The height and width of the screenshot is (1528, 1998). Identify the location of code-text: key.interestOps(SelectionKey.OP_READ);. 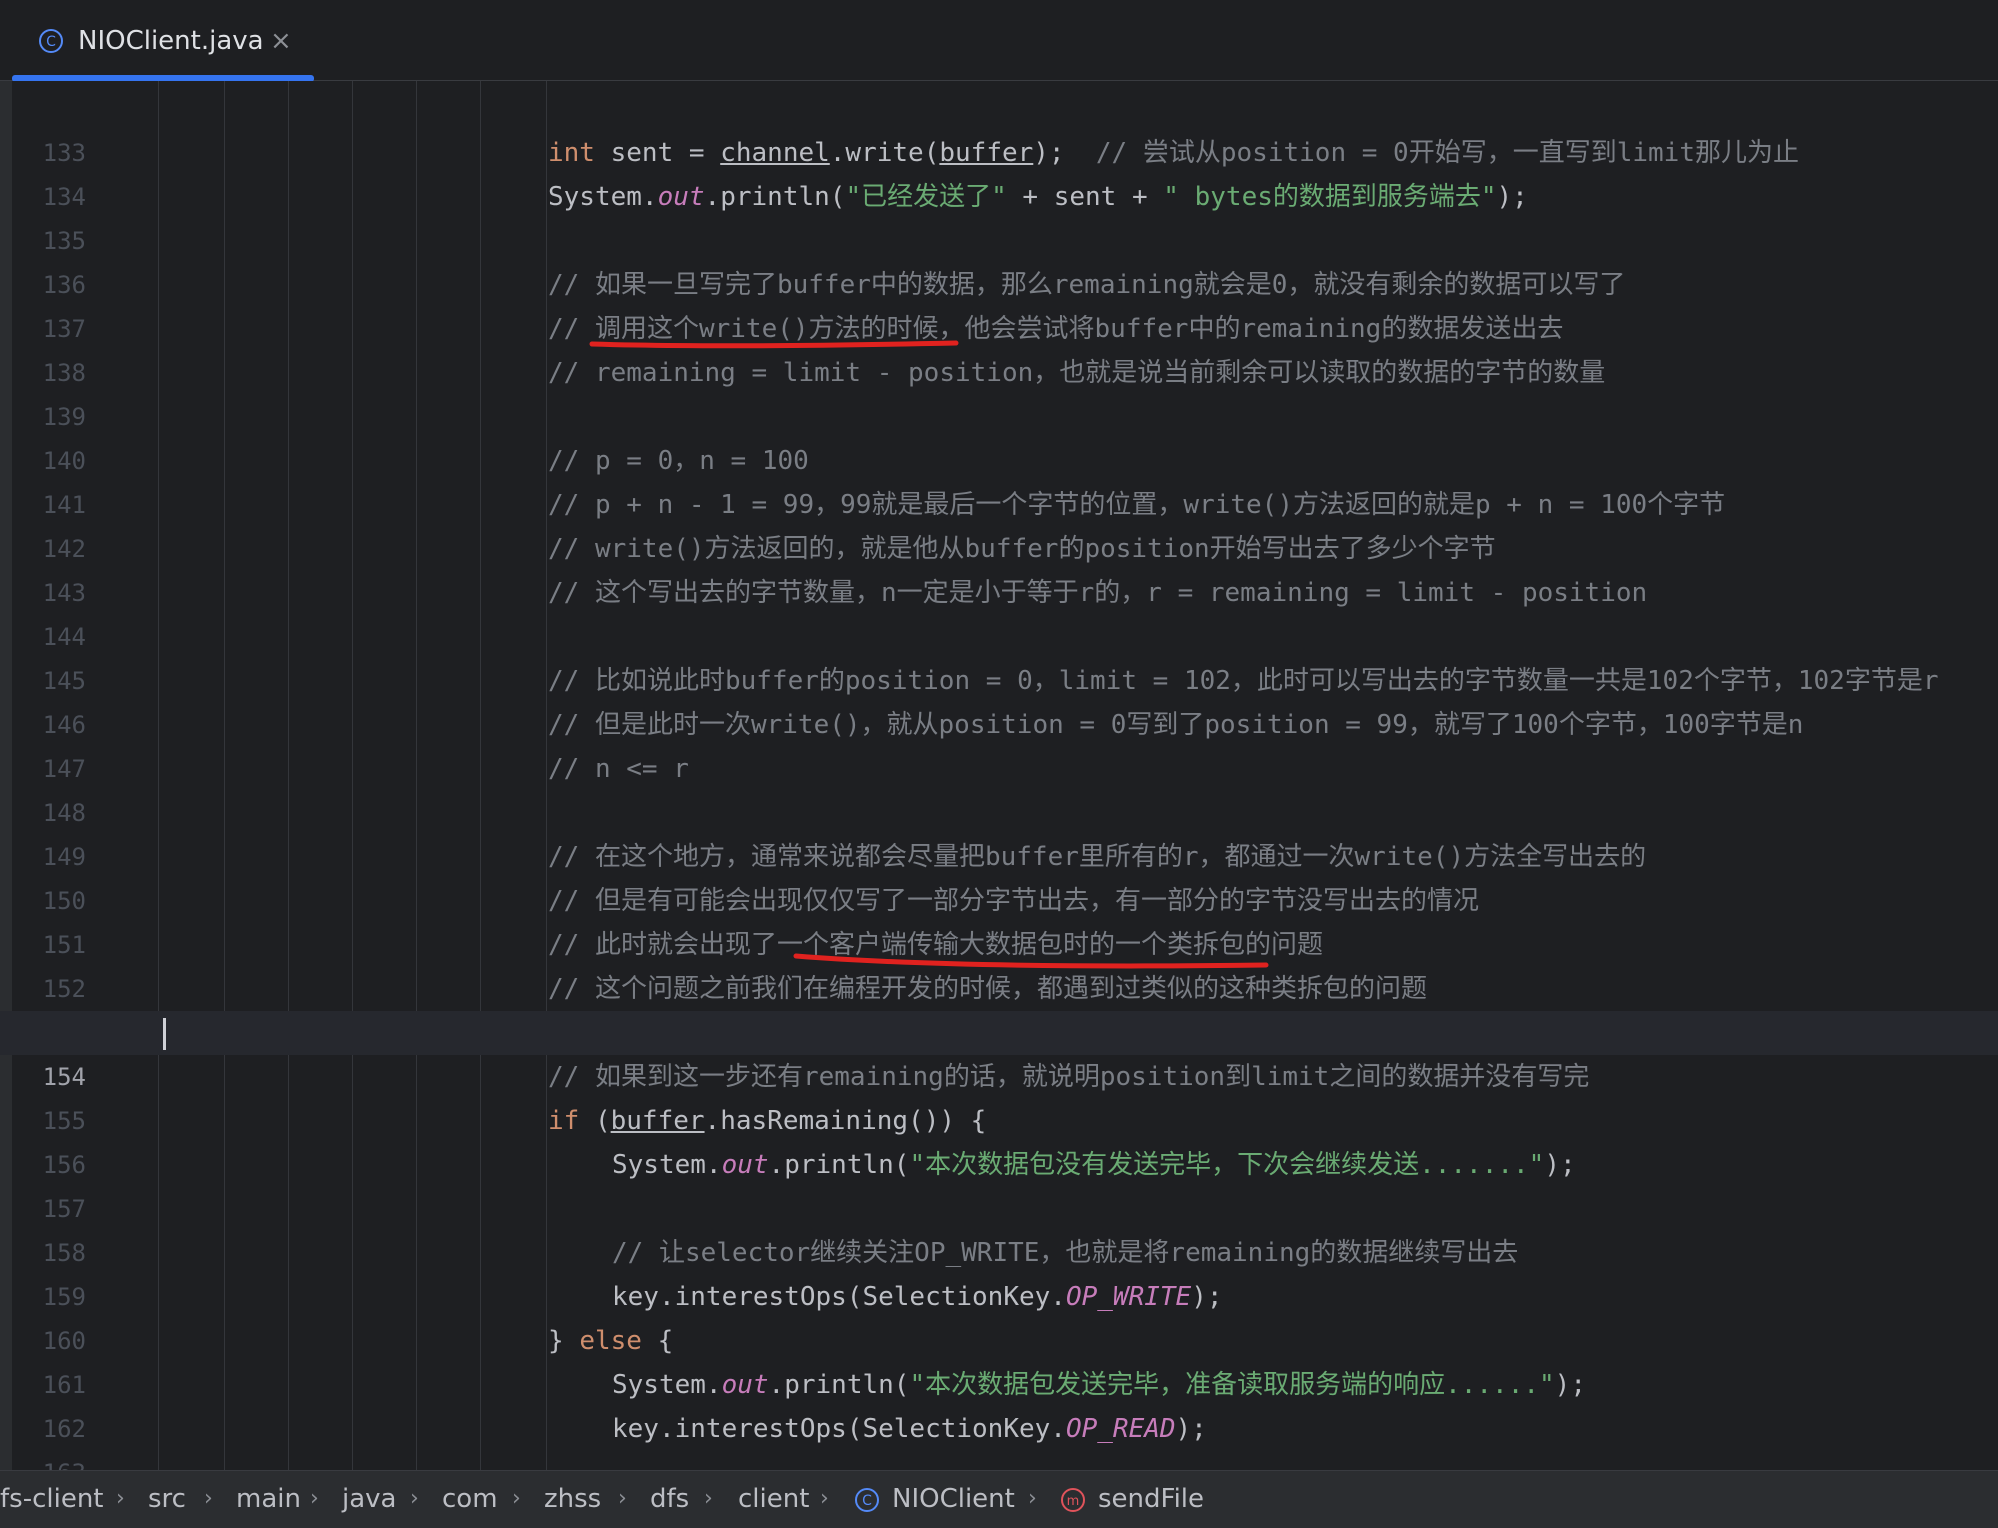
(909, 1429).